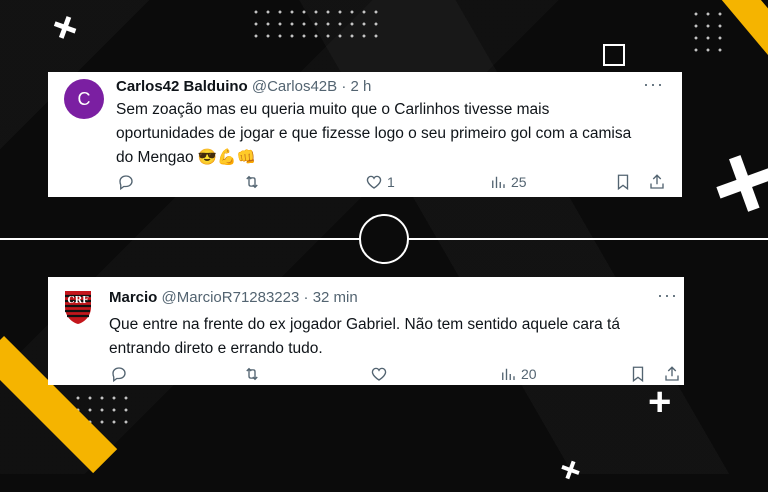 The height and width of the screenshot is (492, 768). Describe the element at coordinates (294, 86) in the screenshot. I see `author-handle: @Carlos42B` at that location.